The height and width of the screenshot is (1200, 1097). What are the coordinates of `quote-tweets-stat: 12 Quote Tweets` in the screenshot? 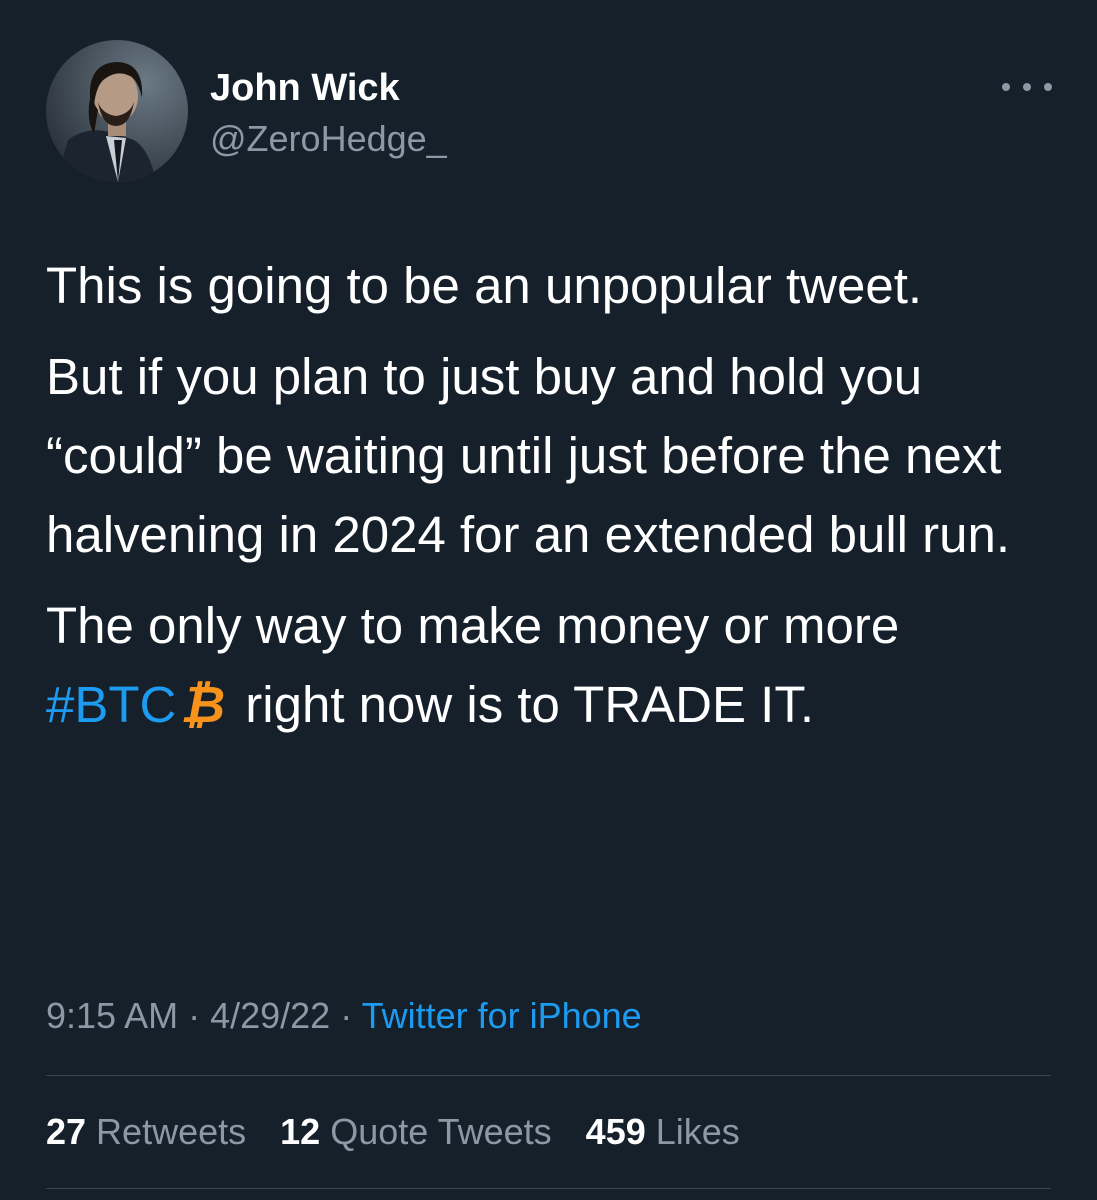 It's located at (416, 1131).